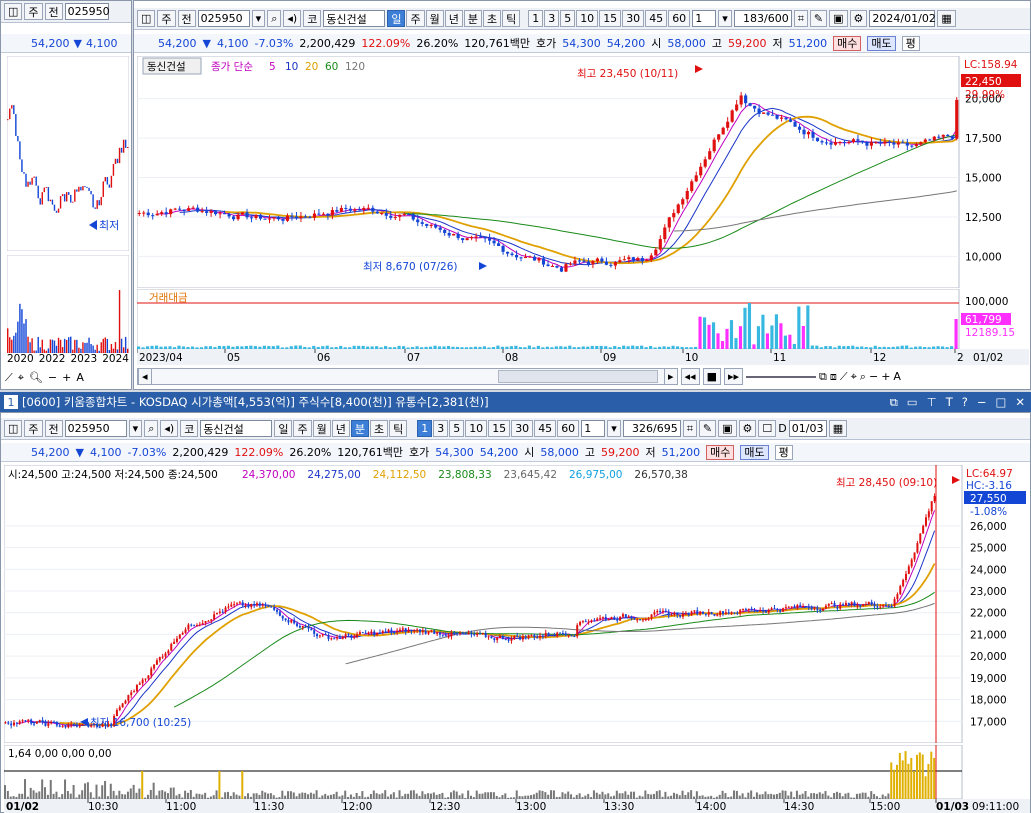 Image resolution: width=1031 pixels, height=813 pixels. Describe the element at coordinates (578, 376) in the screenshot. I see `scroll-thumb` at that location.